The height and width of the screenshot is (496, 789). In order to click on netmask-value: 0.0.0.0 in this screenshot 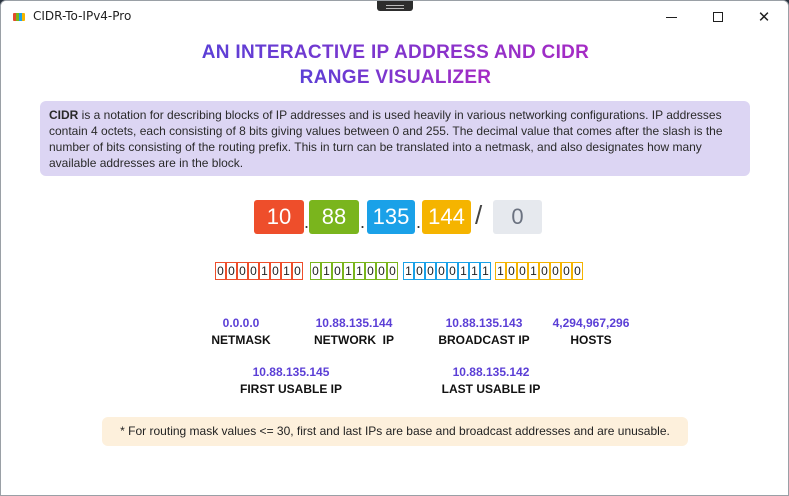, I will do `click(241, 323)`.